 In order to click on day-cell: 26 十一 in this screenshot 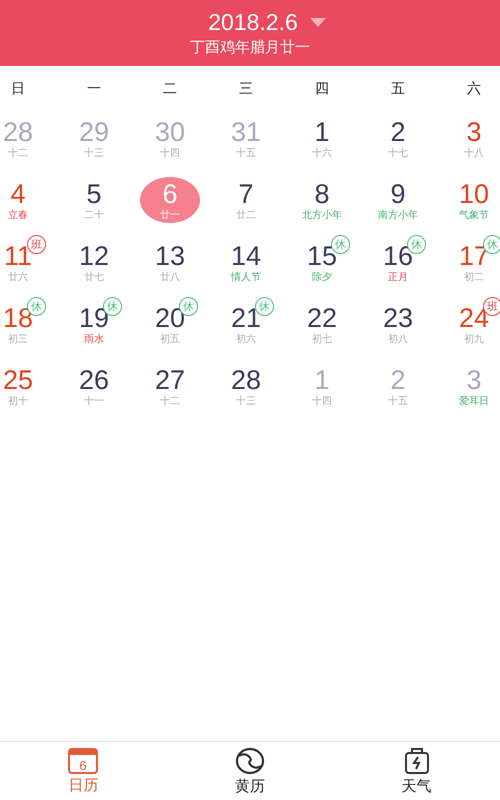, I will do `click(94, 387)`.